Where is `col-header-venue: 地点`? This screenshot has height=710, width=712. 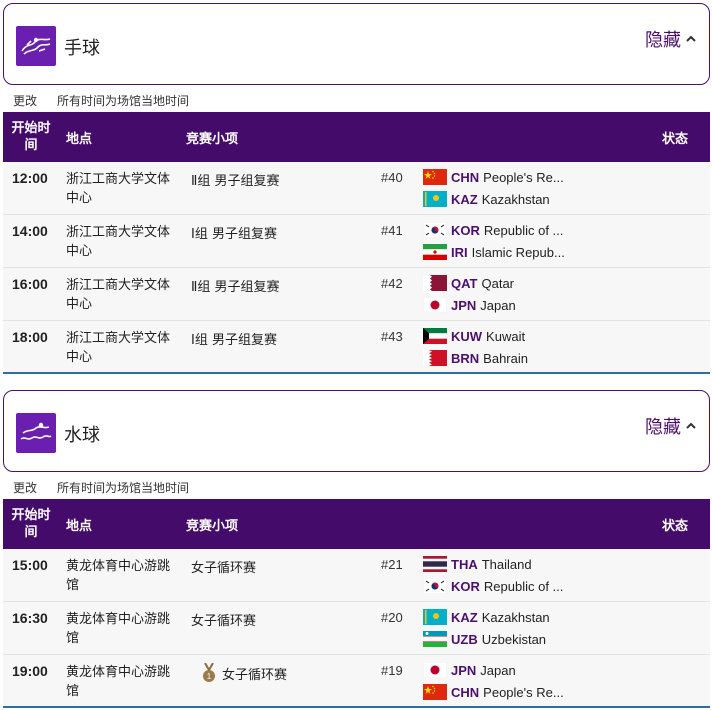 col-header-venue: 地点 is located at coordinates (79, 526).